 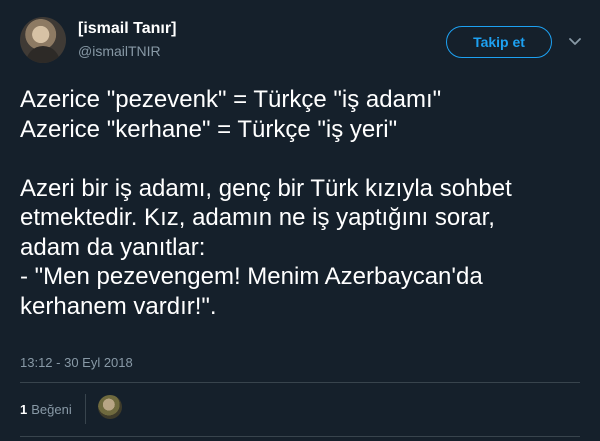 What do you see at coordinates (51, 409) in the screenshot?
I see `like-label: Beğeni` at bounding box center [51, 409].